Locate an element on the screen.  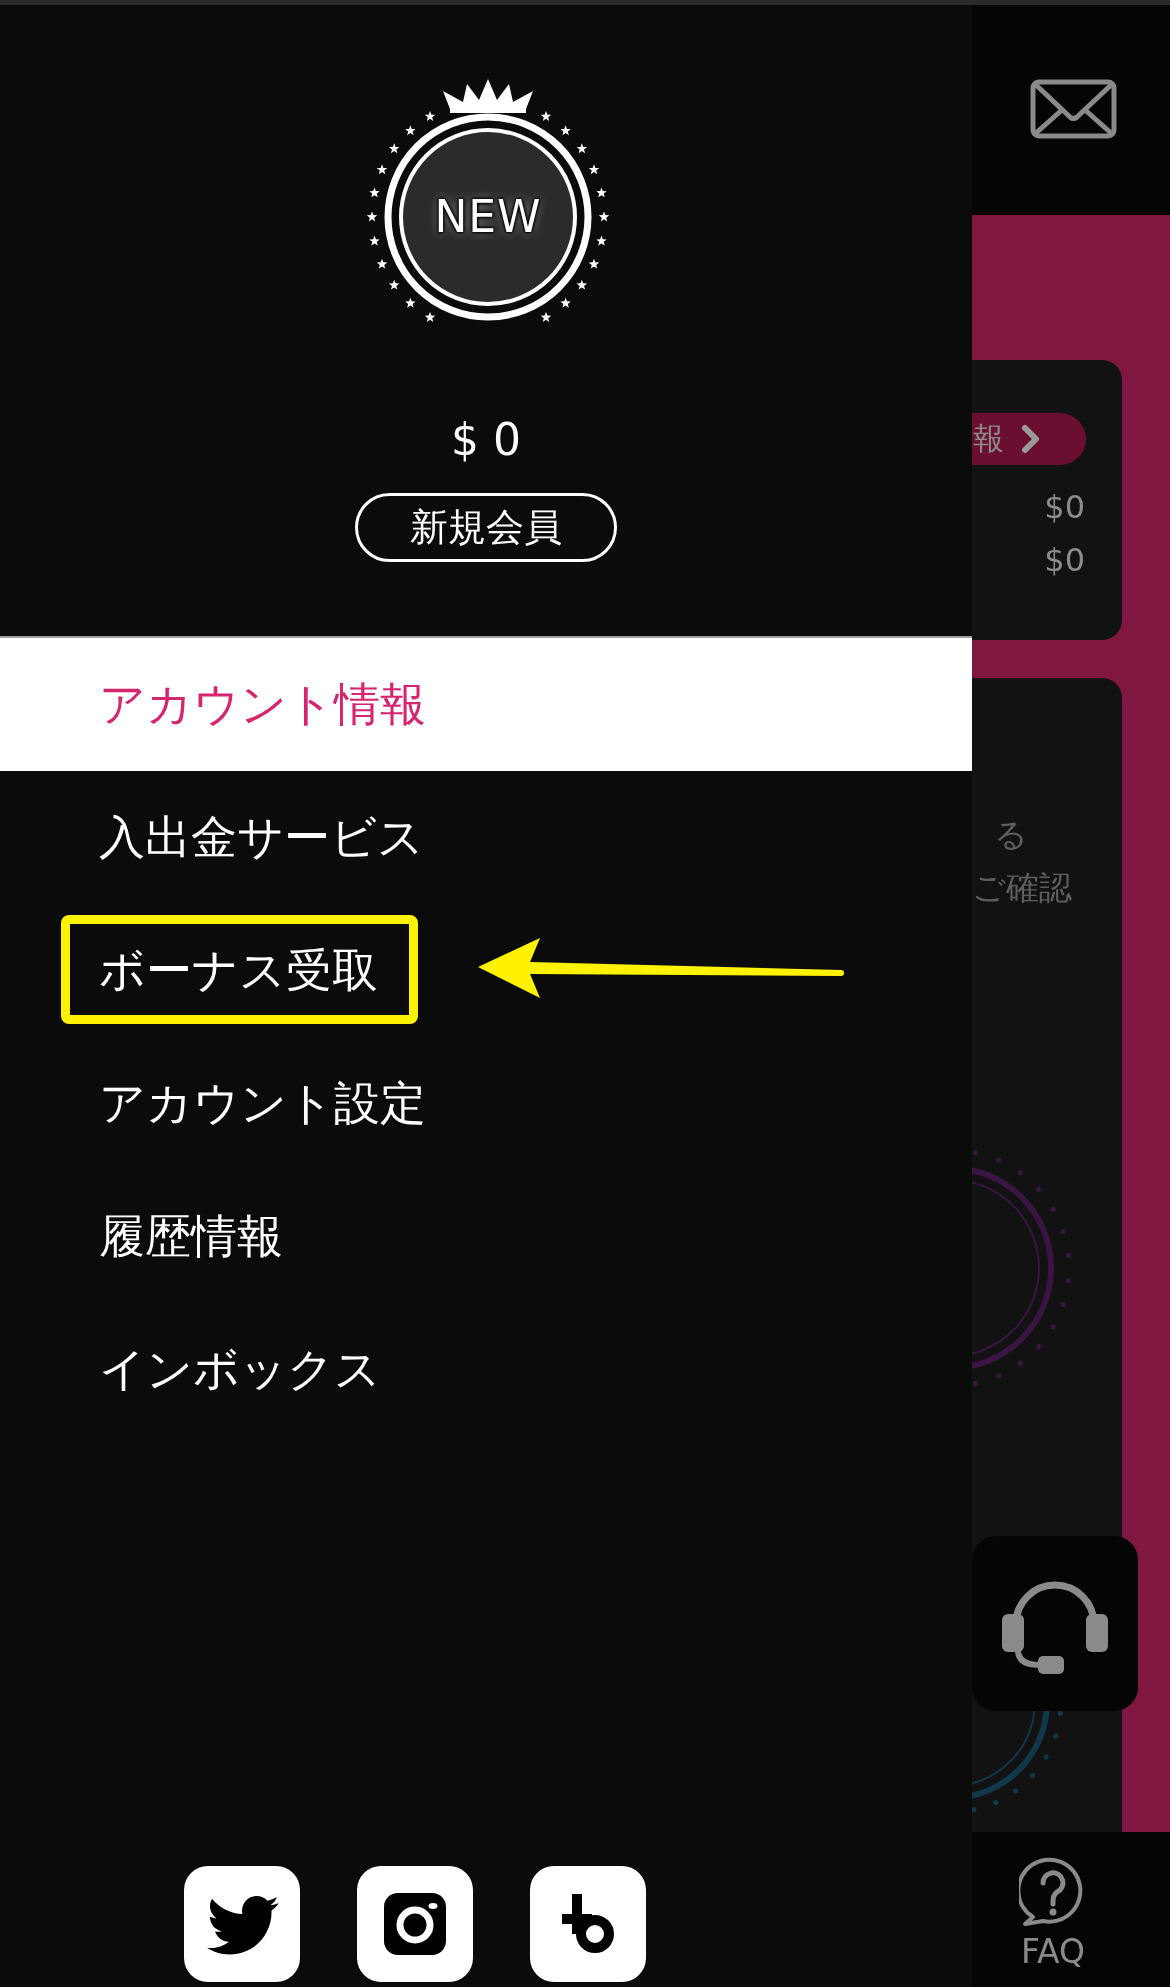
info-button: 報 is located at coordinates (1029, 439).